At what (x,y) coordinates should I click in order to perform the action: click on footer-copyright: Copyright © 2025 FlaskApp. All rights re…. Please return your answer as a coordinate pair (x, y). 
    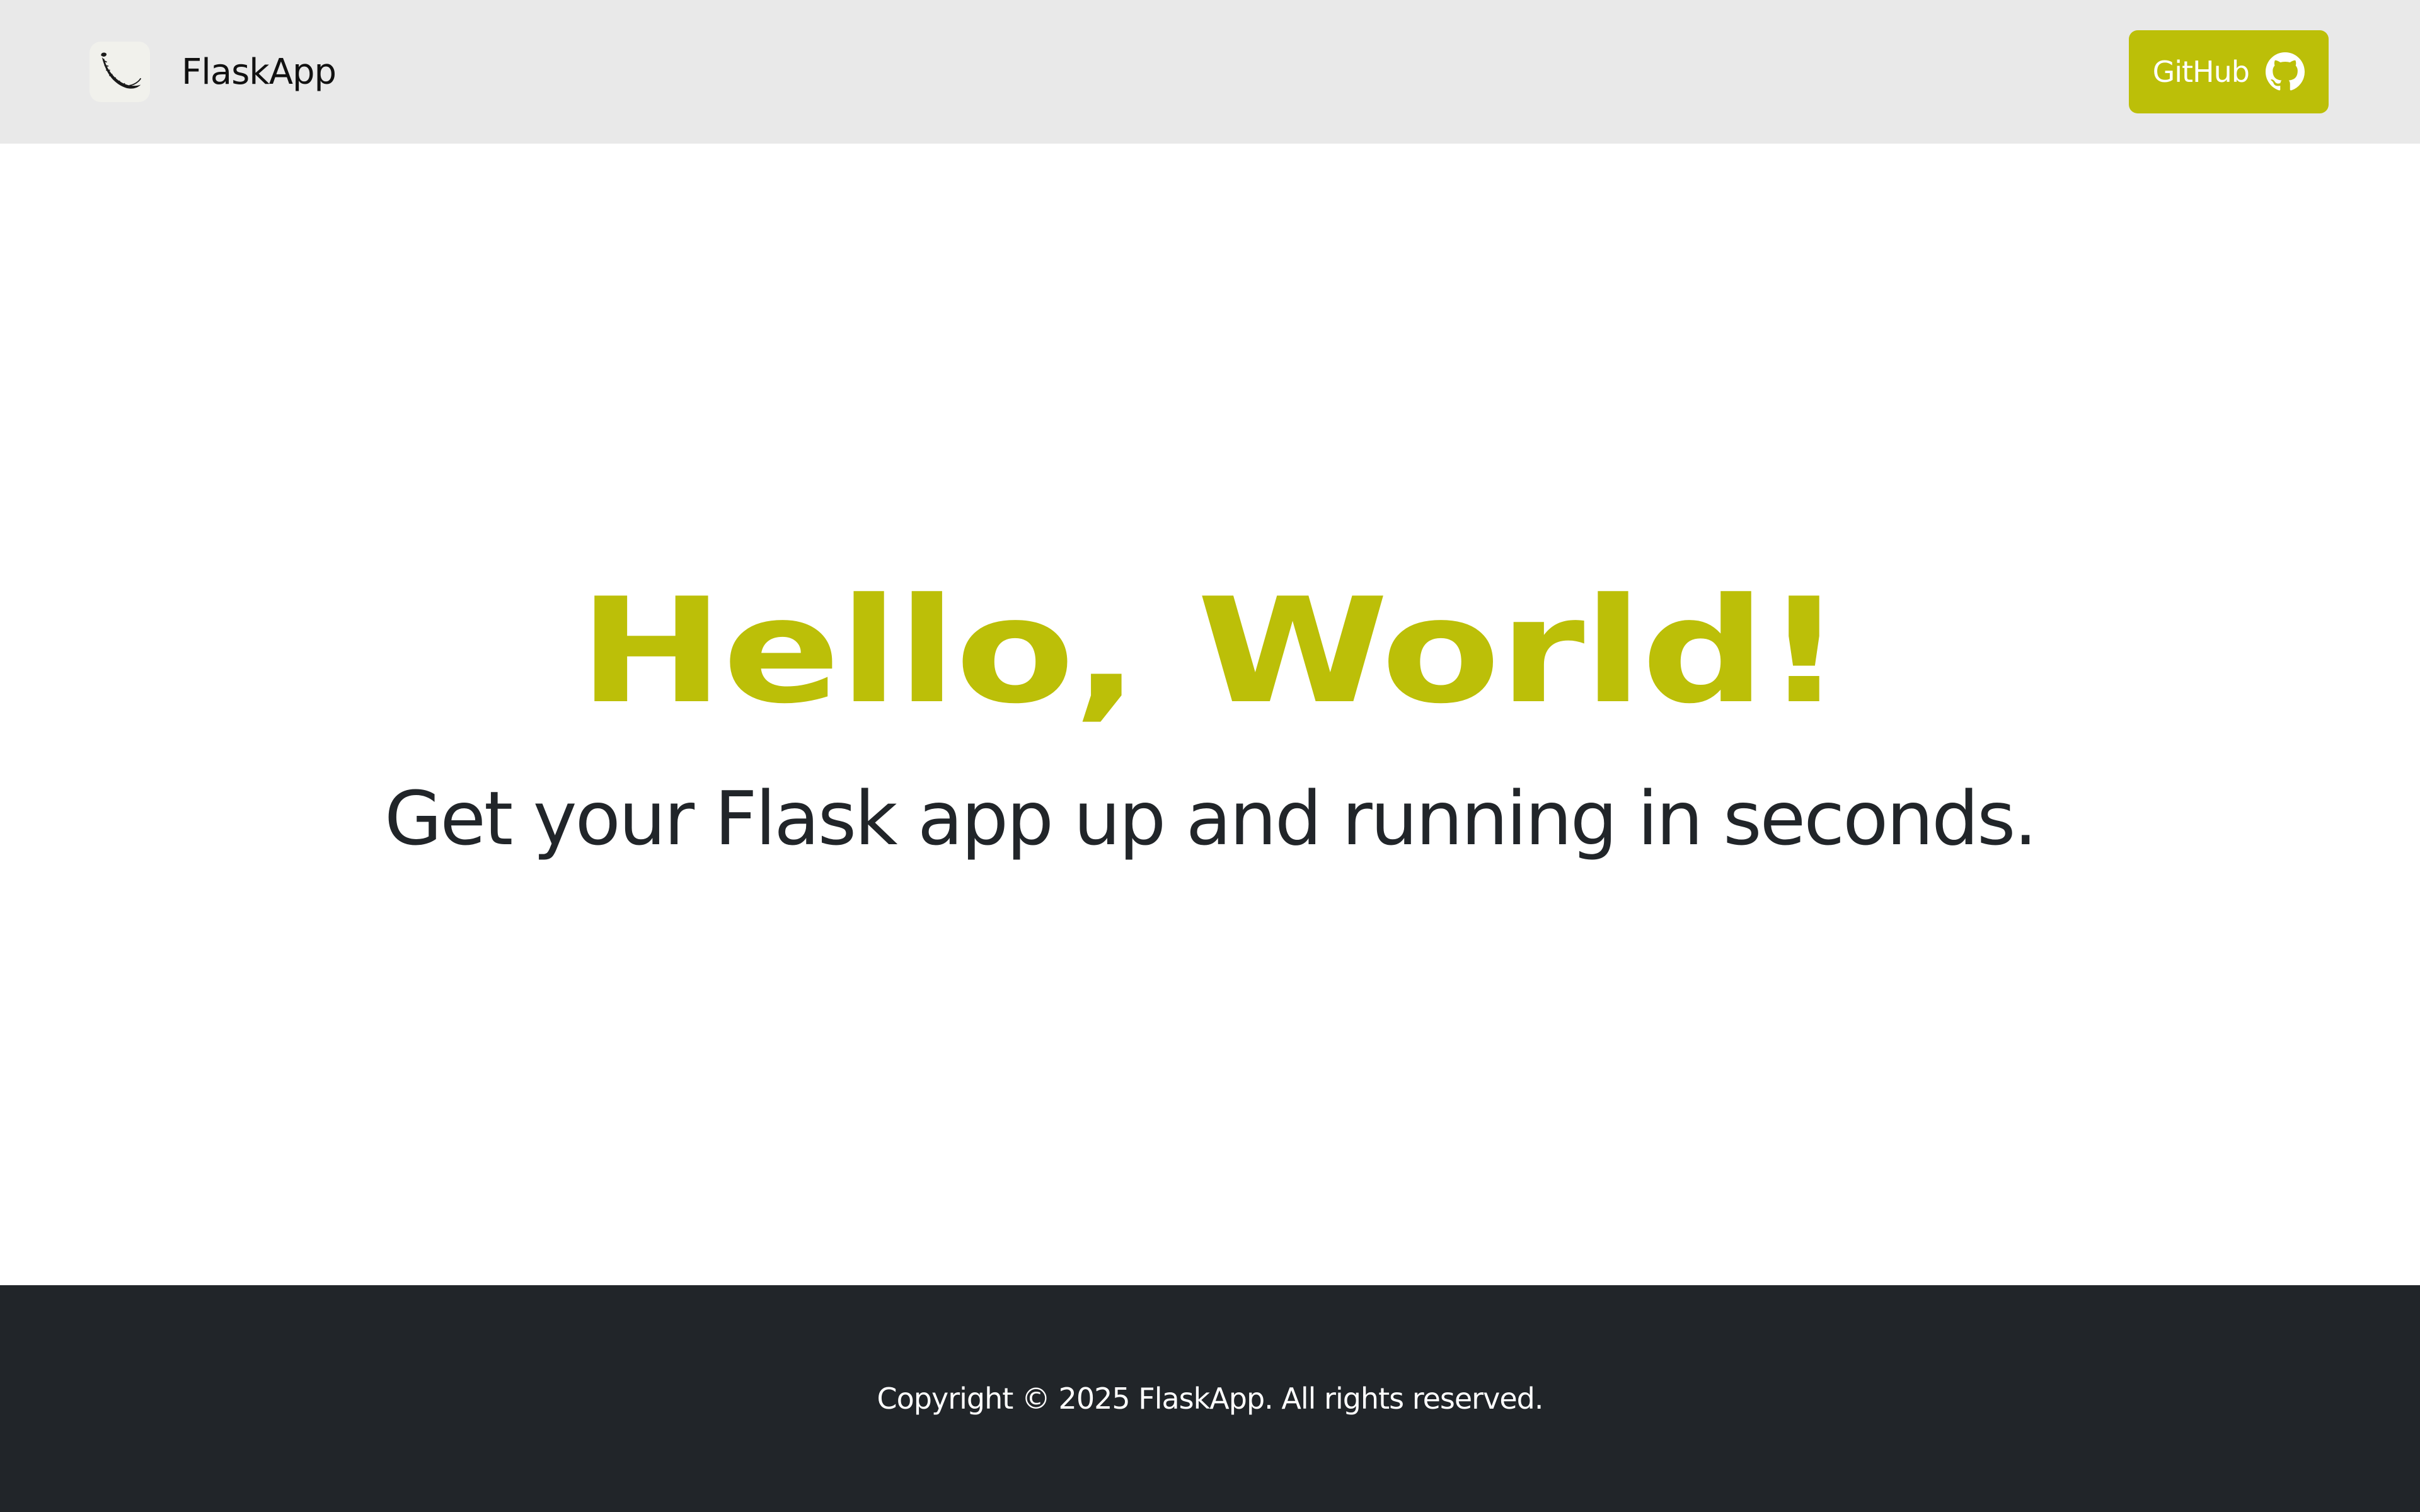
    Looking at the image, I should click on (1211, 1399).